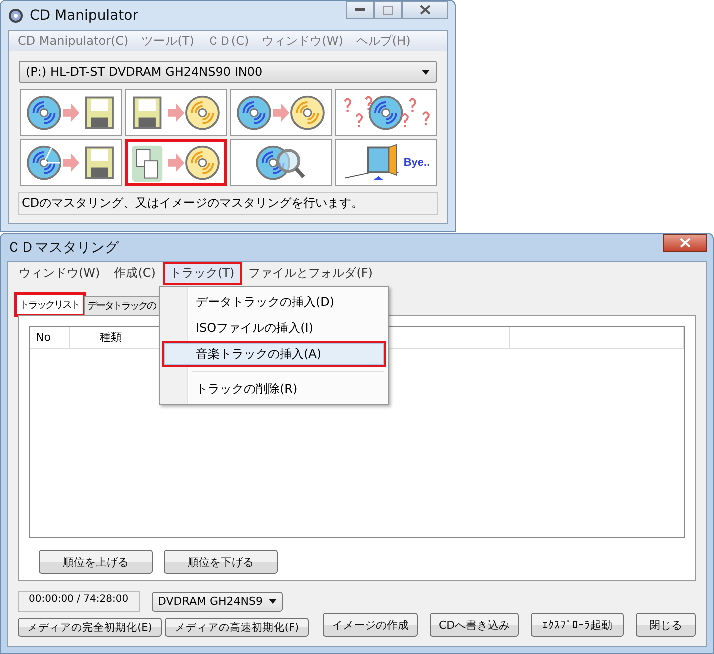 This screenshot has height=654, width=714. I want to click on menu-item: データトラックの挿入(D), so click(274, 302).